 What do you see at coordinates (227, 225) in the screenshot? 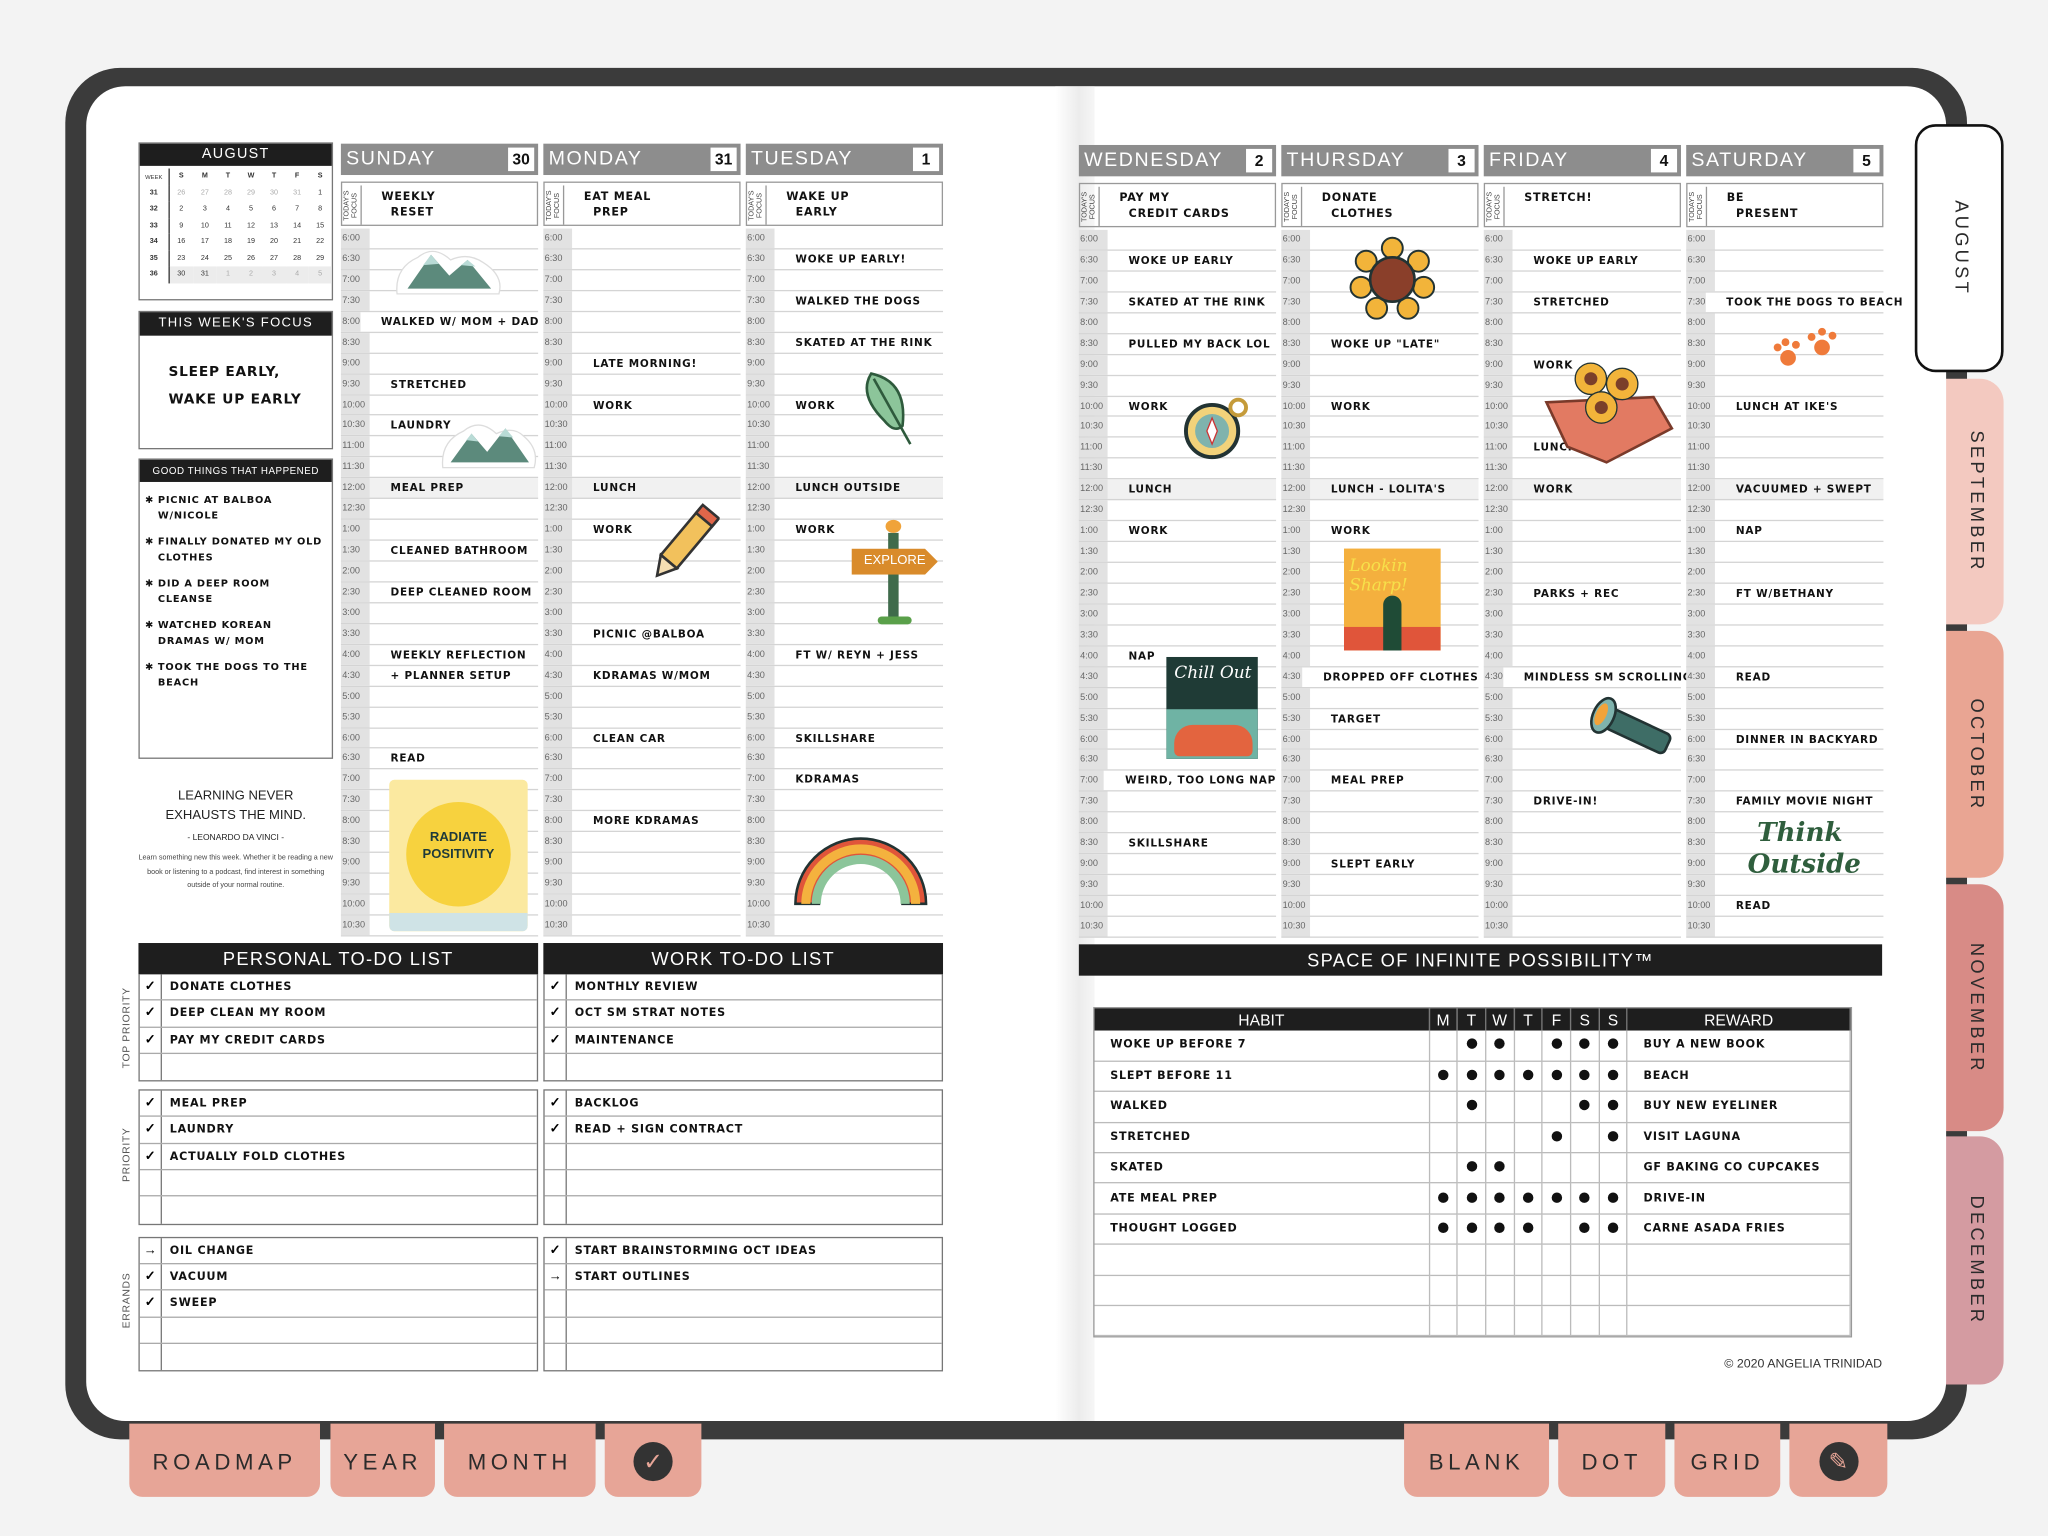
I see `calendar-day: 11` at bounding box center [227, 225].